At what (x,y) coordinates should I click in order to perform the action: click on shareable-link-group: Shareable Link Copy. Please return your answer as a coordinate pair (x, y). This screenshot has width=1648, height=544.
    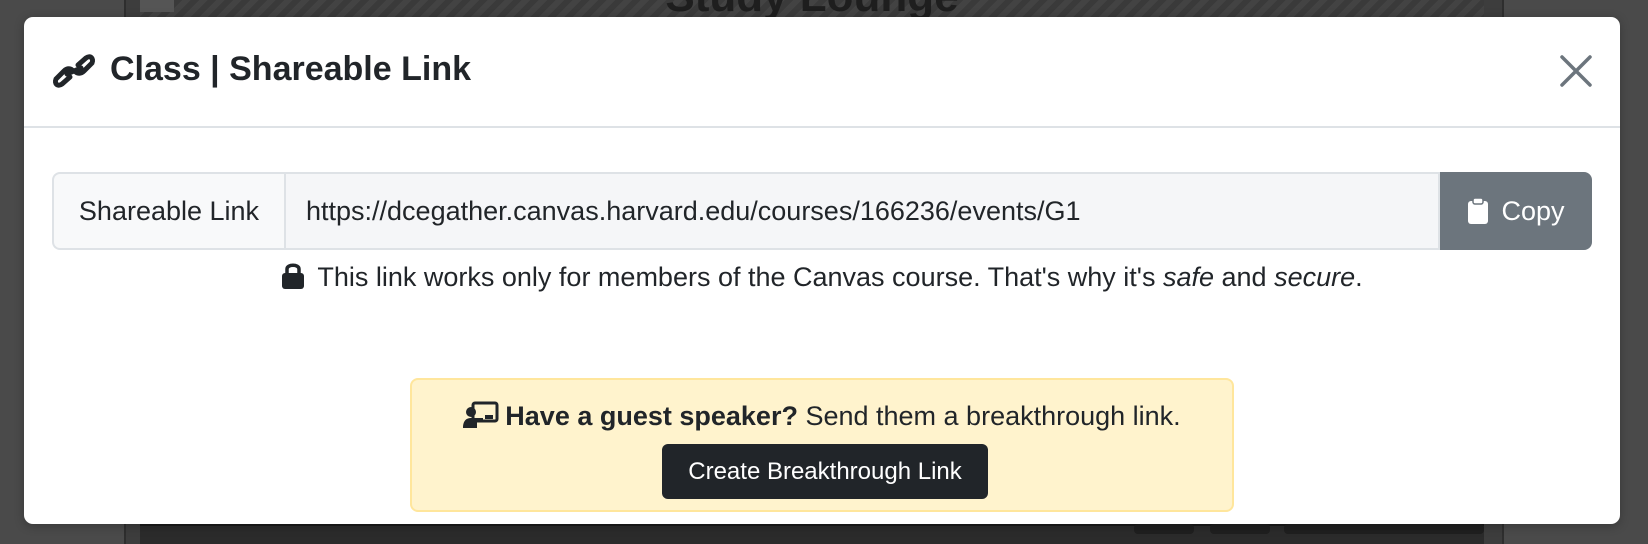
    Looking at the image, I should click on (822, 211).